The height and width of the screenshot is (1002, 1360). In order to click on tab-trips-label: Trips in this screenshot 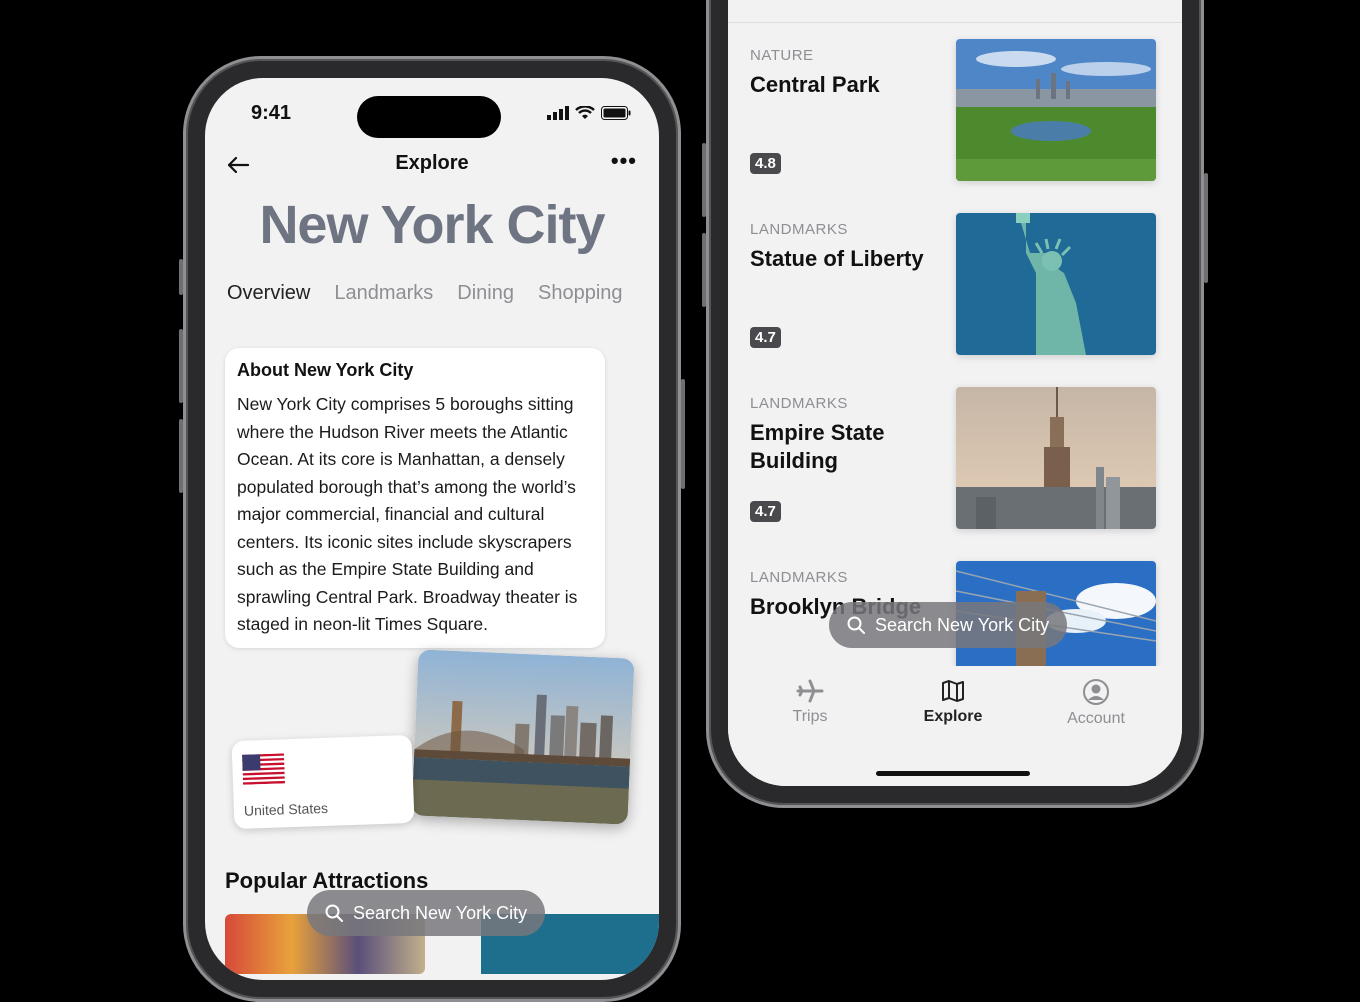, I will do `click(810, 716)`.